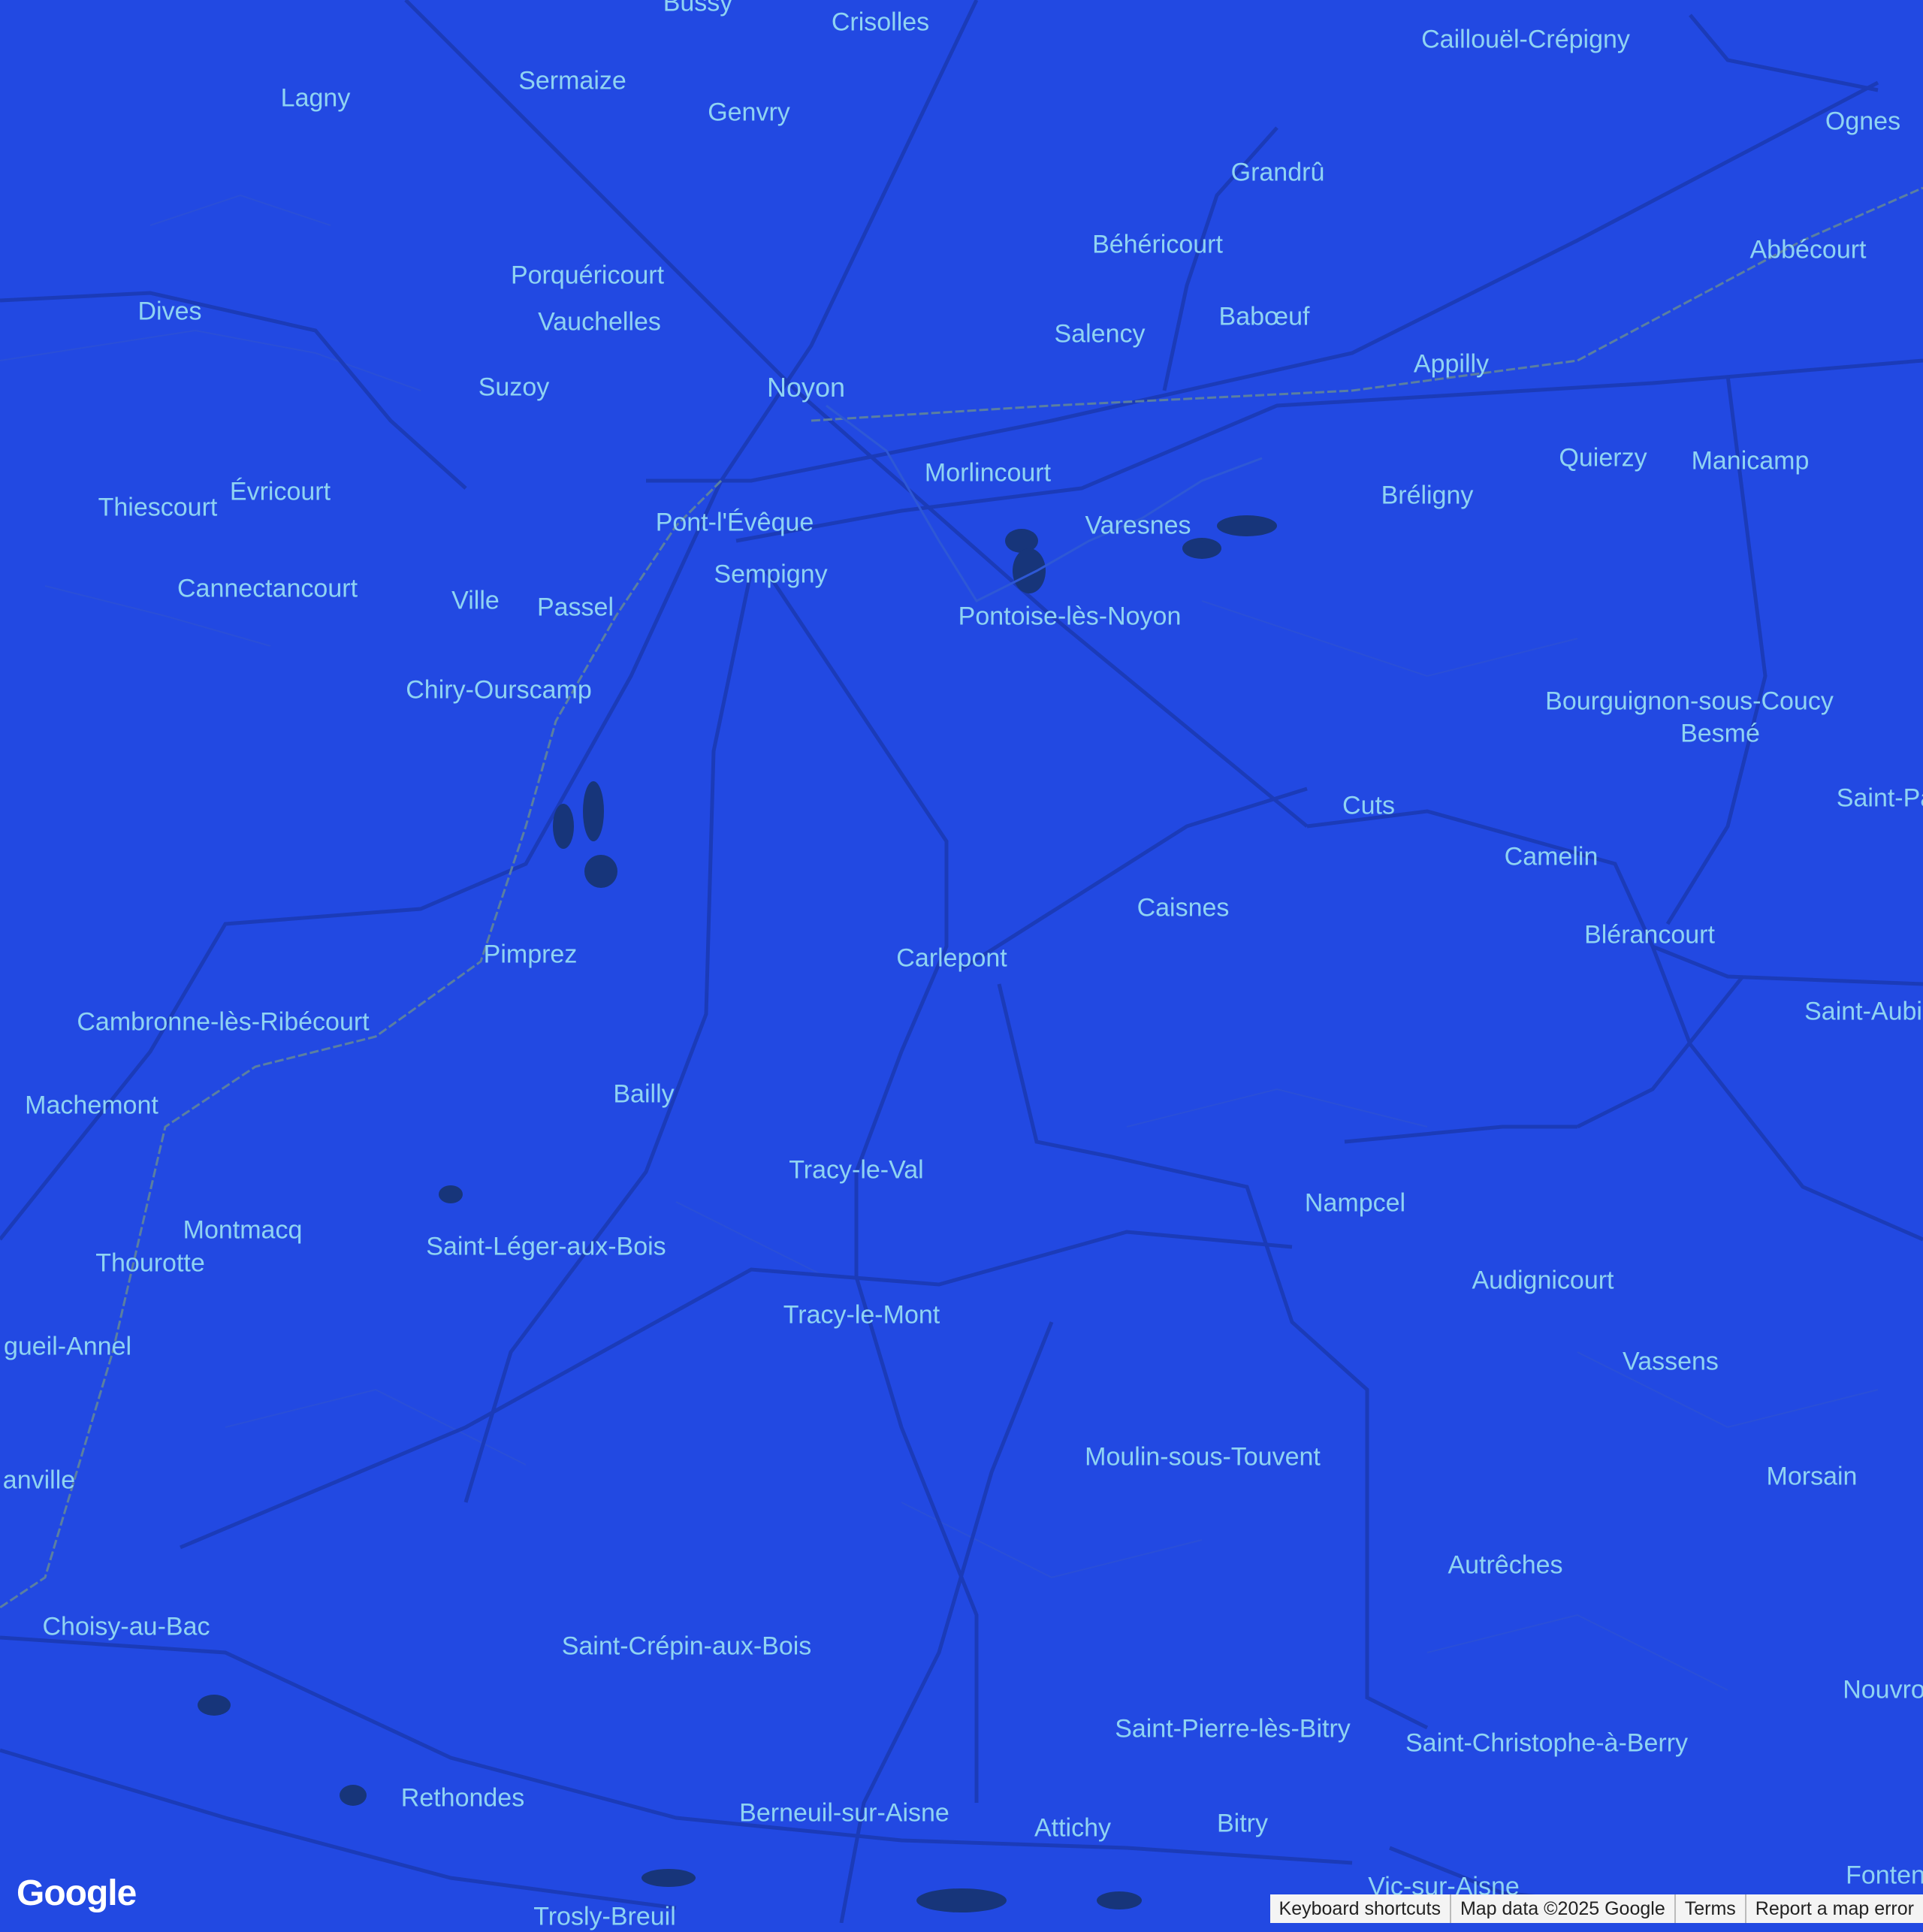 The image size is (1923, 1932). What do you see at coordinates (39, 1480) in the screenshot?
I see `place-label: anville` at bounding box center [39, 1480].